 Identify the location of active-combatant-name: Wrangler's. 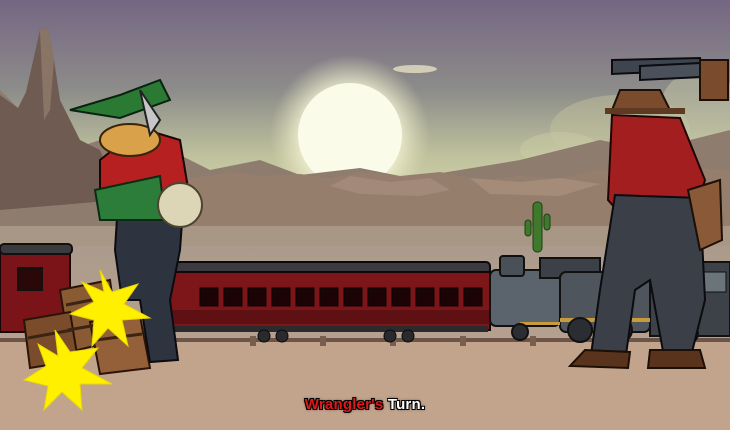
(344, 404).